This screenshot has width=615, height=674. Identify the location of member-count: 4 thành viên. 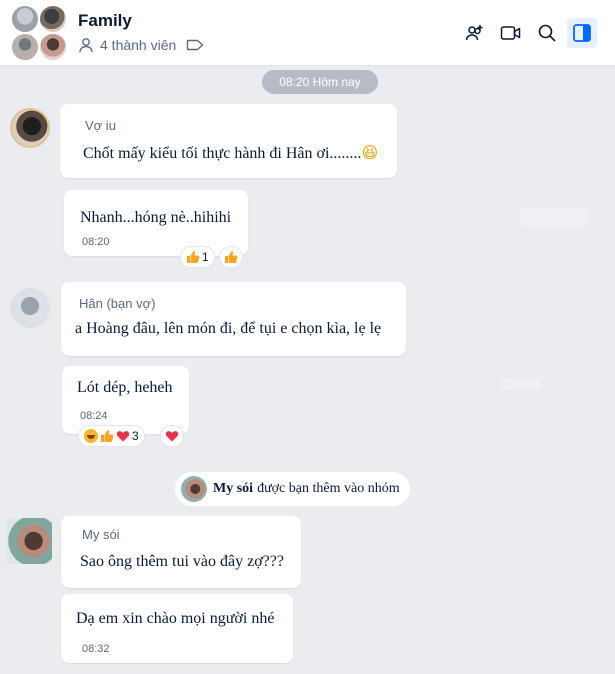
(144, 45).